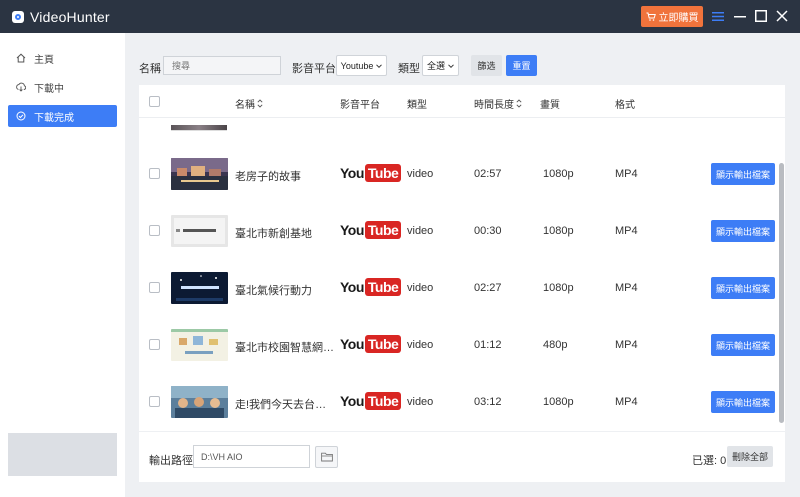 This screenshot has width=800, height=497. Describe the element at coordinates (488, 174) in the screenshot. I see `video-duration: 02:57` at that location.